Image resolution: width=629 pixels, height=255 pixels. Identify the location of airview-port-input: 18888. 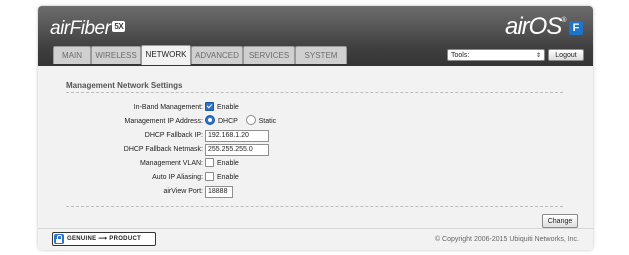
(219, 192).